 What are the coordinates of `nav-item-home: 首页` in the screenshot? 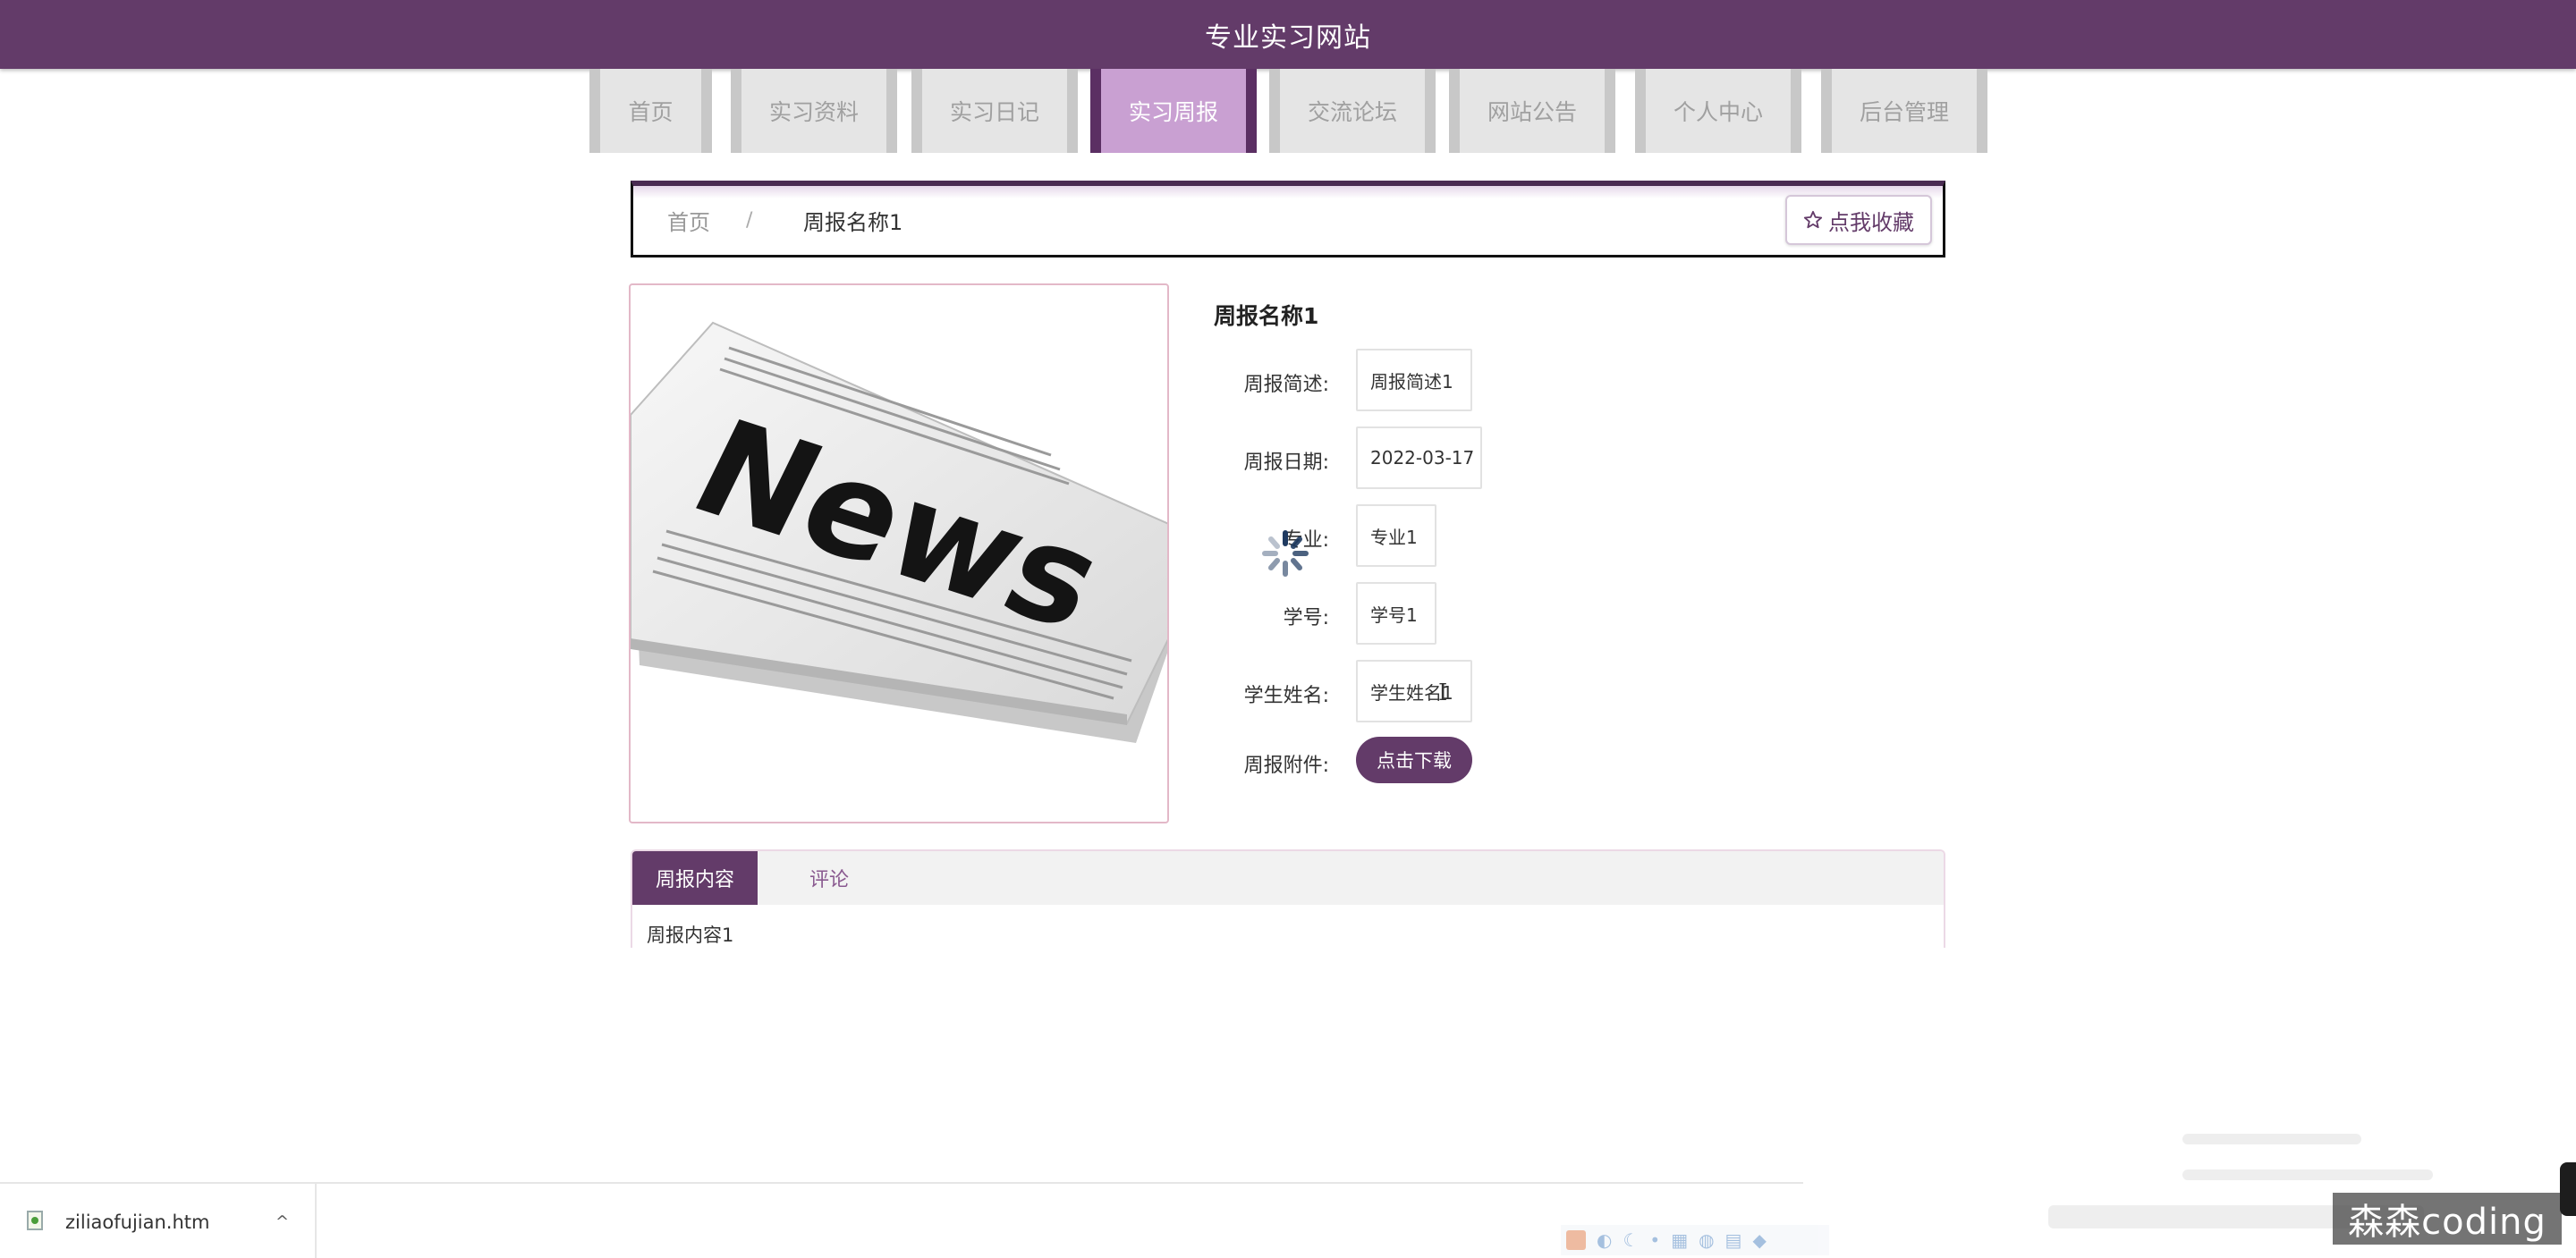 It's located at (650, 111).